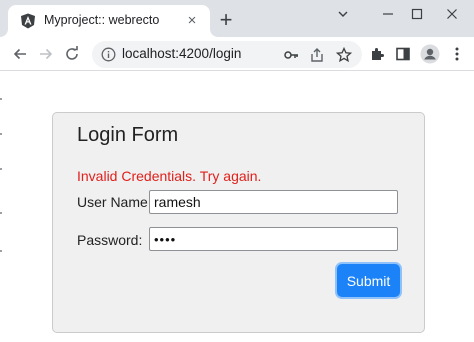  What do you see at coordinates (457, 54) in the screenshot?
I see `menu-icon` at bounding box center [457, 54].